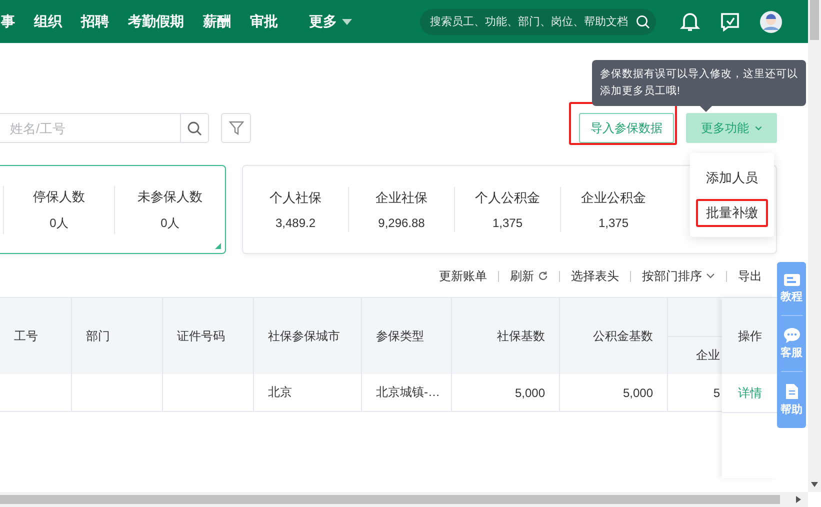 This screenshot has width=821, height=507. I want to click on global-search-field: 搜索员工、功能、部门、岗位、帮助文档, so click(538, 21).